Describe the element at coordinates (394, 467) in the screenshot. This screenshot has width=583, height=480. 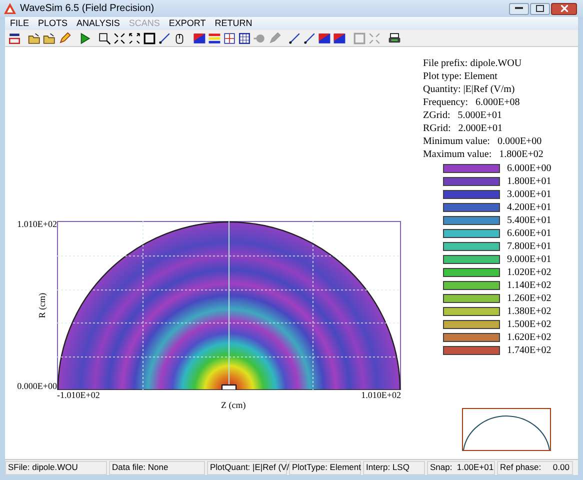
I see `status-field: Interp: LSQ` at that location.